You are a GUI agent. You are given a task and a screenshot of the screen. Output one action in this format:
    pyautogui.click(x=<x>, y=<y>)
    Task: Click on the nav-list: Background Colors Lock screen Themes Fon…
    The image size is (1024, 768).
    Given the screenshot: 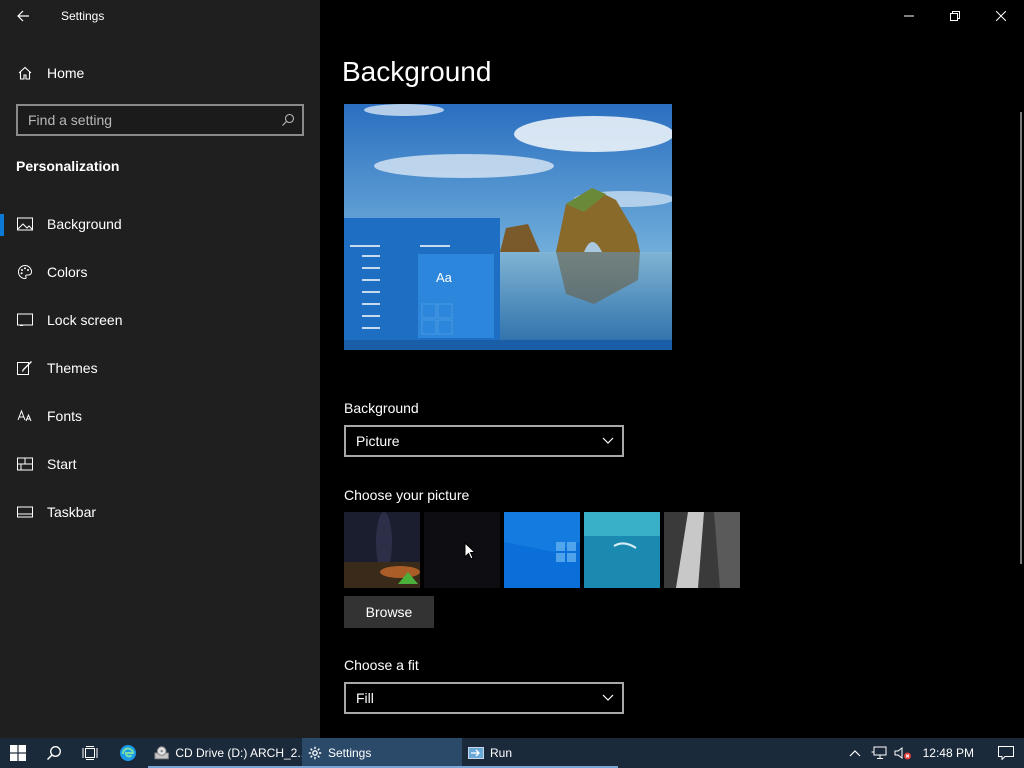 What is the action you would take?
    pyautogui.click(x=160, y=376)
    